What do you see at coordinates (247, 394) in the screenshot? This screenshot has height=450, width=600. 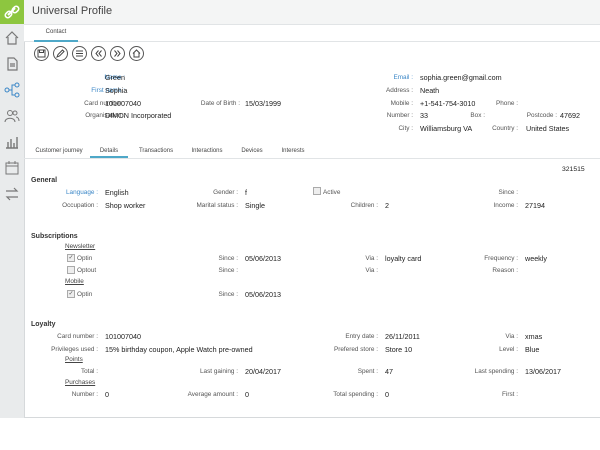 I see `average-amount-value: 0` at bounding box center [247, 394].